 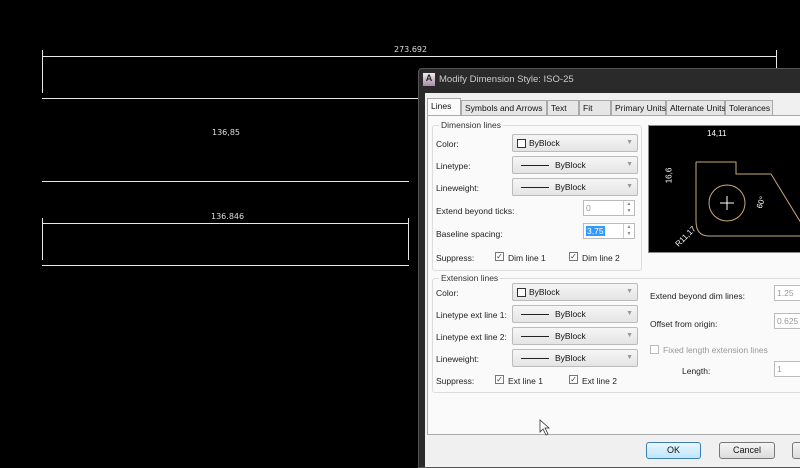 I want to click on dim-lineweight-dropdown: ByBlock ▼, so click(x=575, y=187).